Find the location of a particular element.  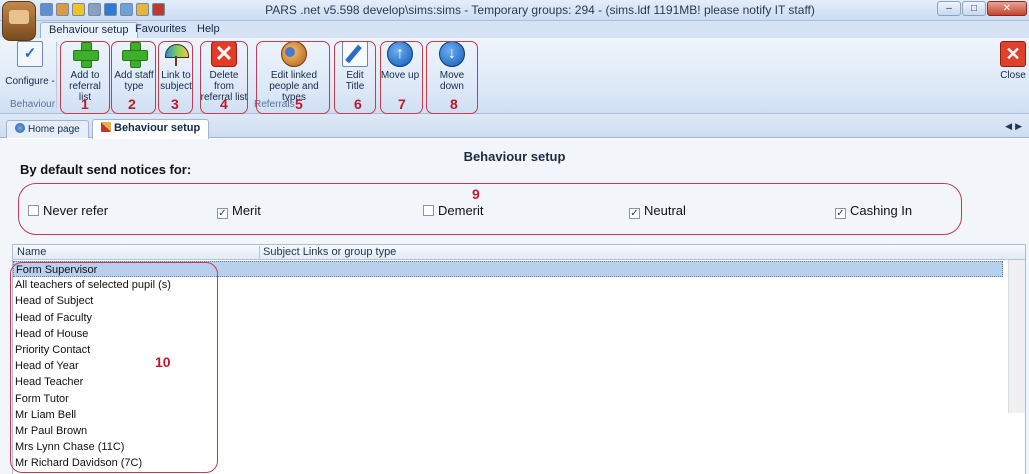

pencil-icon is located at coordinates (106, 127).